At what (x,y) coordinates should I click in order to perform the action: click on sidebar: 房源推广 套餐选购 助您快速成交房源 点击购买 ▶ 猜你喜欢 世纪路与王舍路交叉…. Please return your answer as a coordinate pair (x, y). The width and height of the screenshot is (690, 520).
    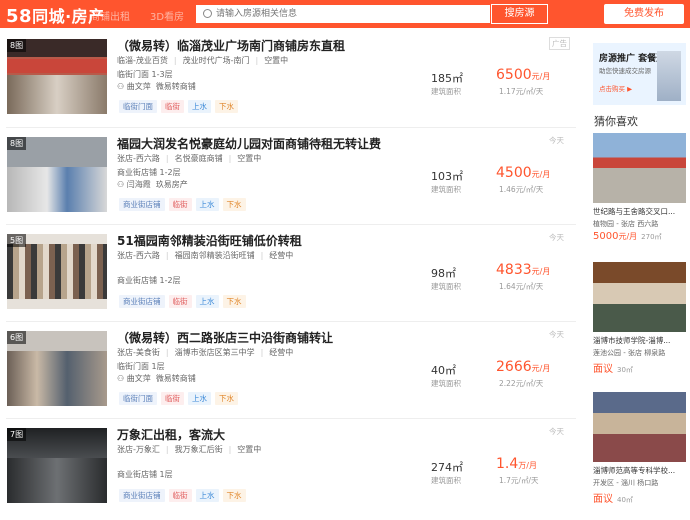
    Looking at the image, I should click on (641, 272).